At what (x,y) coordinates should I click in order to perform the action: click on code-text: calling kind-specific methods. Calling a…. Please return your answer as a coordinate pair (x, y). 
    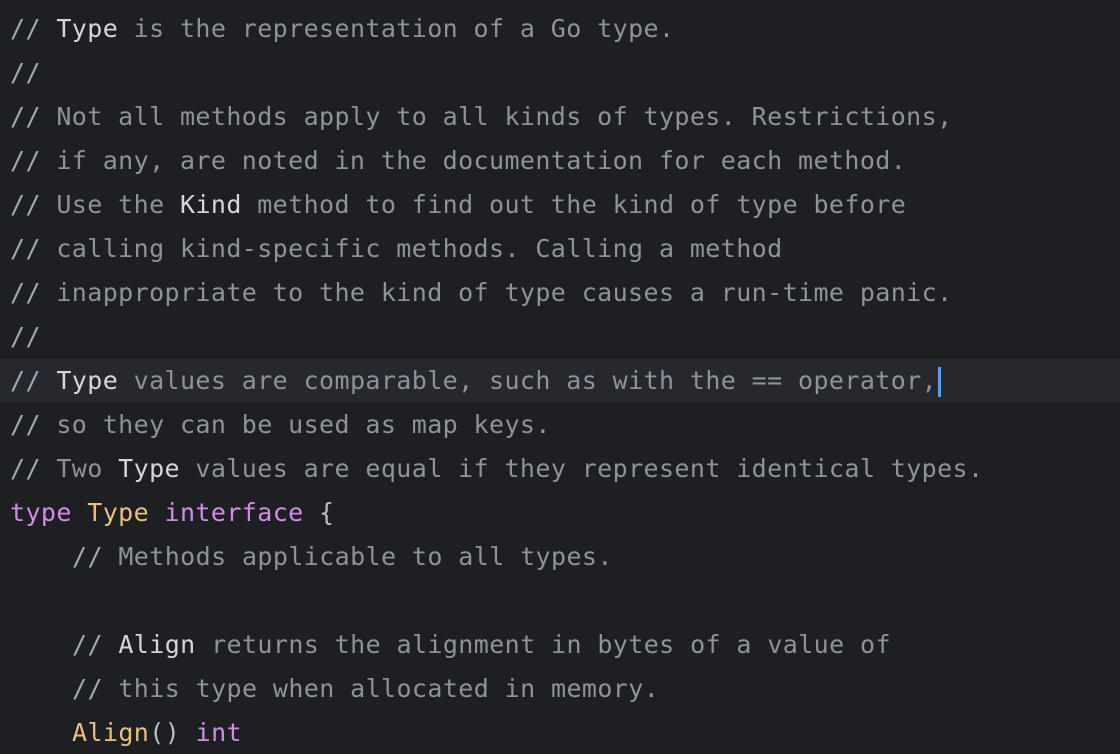
    Looking at the image, I should click on (411, 248).